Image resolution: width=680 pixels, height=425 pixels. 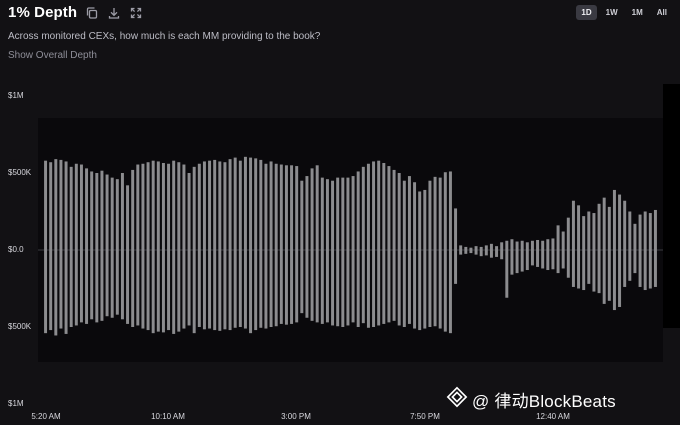 What do you see at coordinates (531, 399) in the screenshot?
I see `watermark: @ 律动BlockBeats` at bounding box center [531, 399].